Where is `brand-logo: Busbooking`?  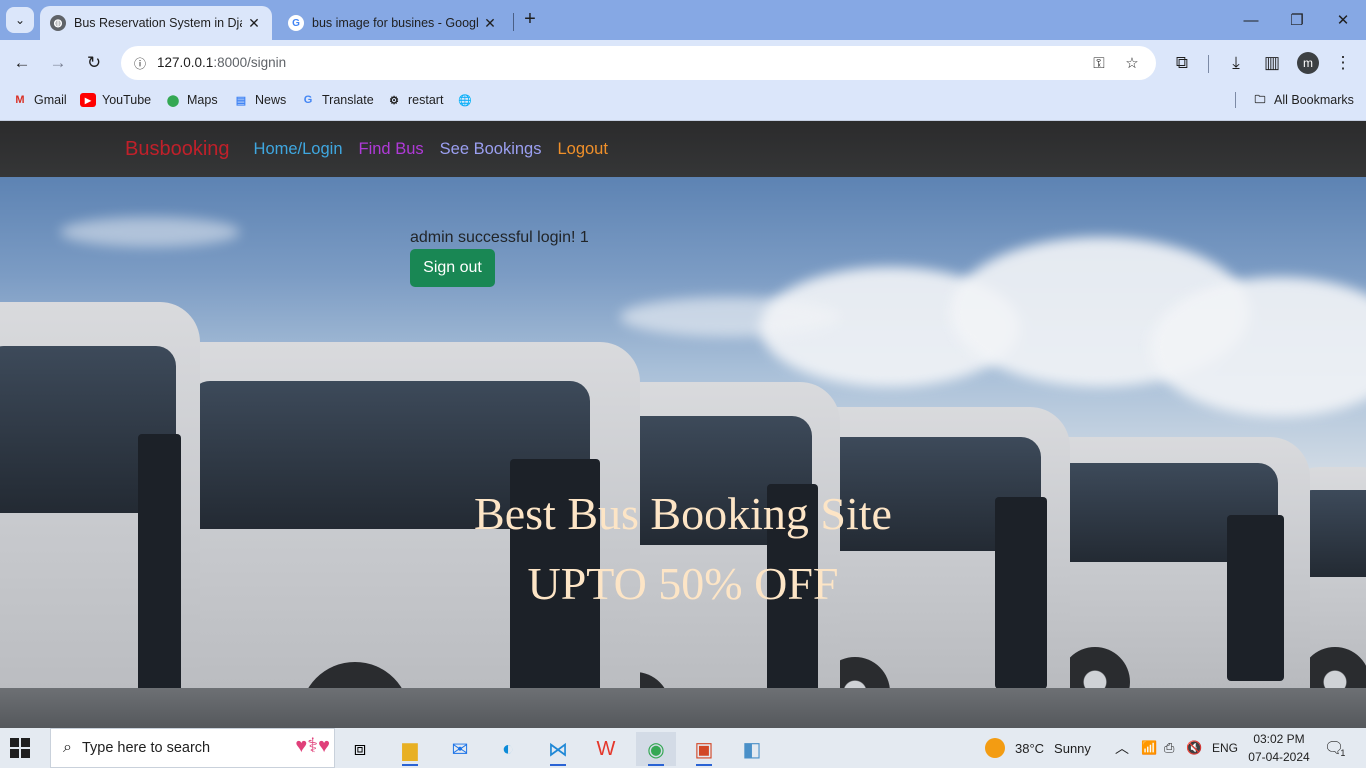 brand-logo: Busbooking is located at coordinates (177, 149).